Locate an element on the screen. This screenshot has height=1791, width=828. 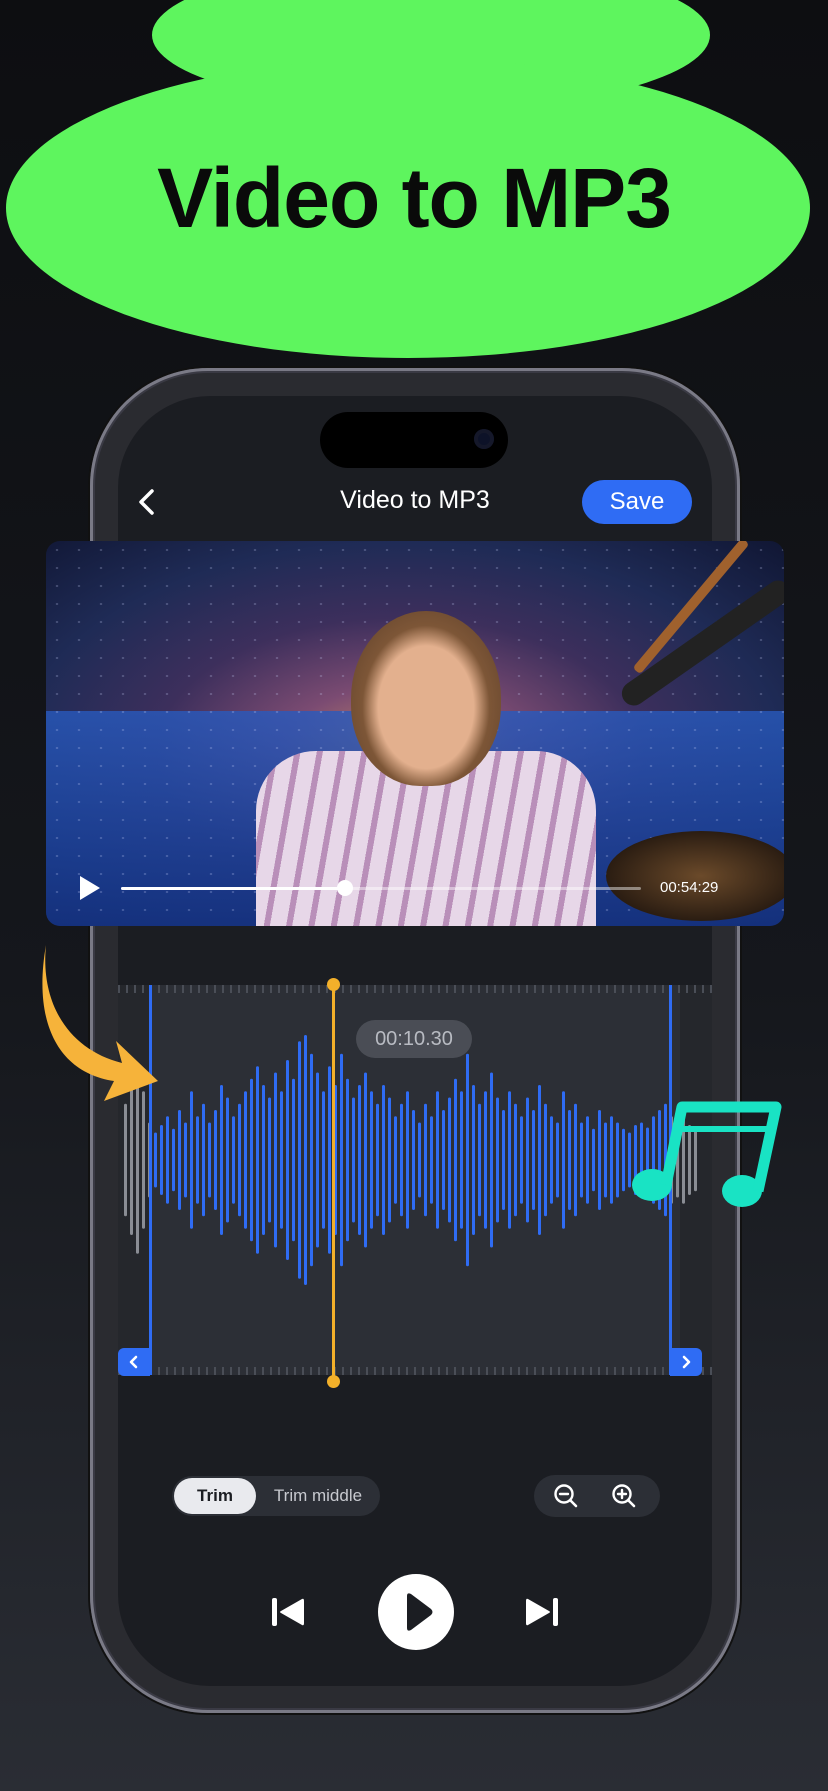
zoom-out-icon is located at coordinates (566, 1496).